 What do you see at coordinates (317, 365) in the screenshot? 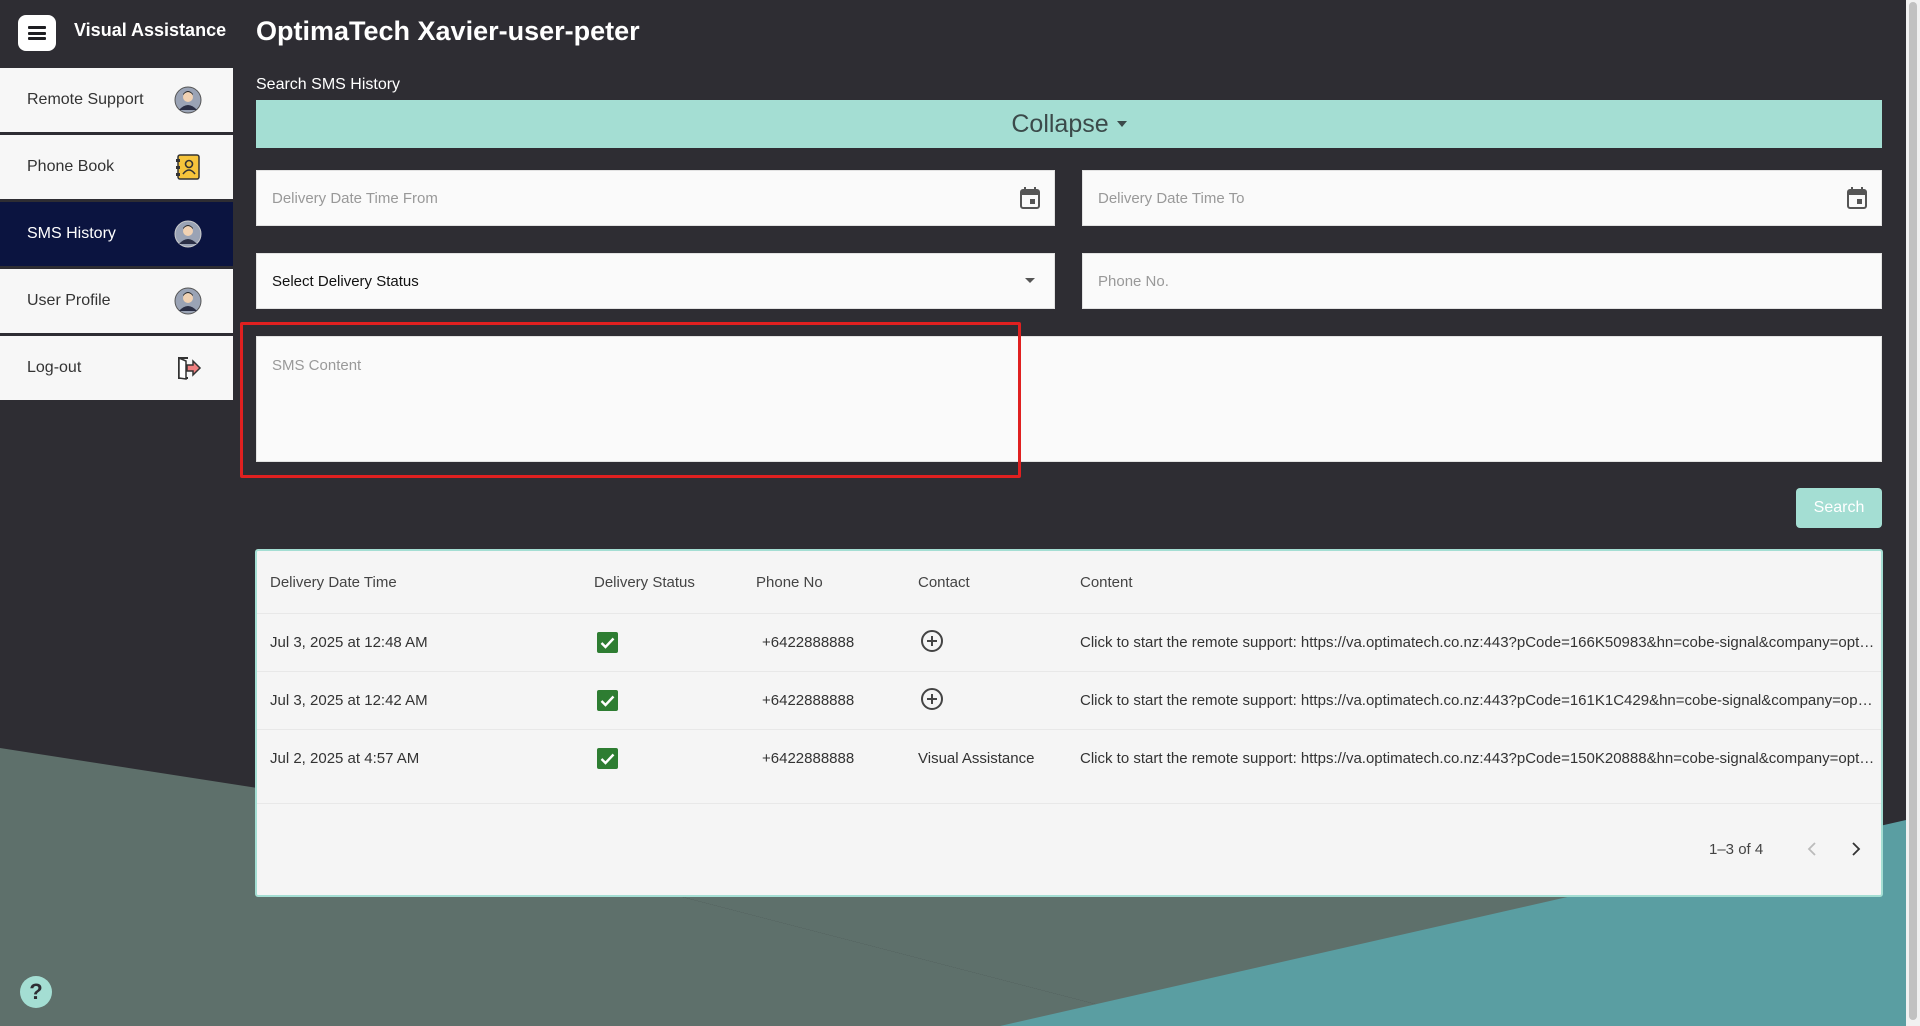
I see `sms-content-placeholder: SMS Content` at bounding box center [317, 365].